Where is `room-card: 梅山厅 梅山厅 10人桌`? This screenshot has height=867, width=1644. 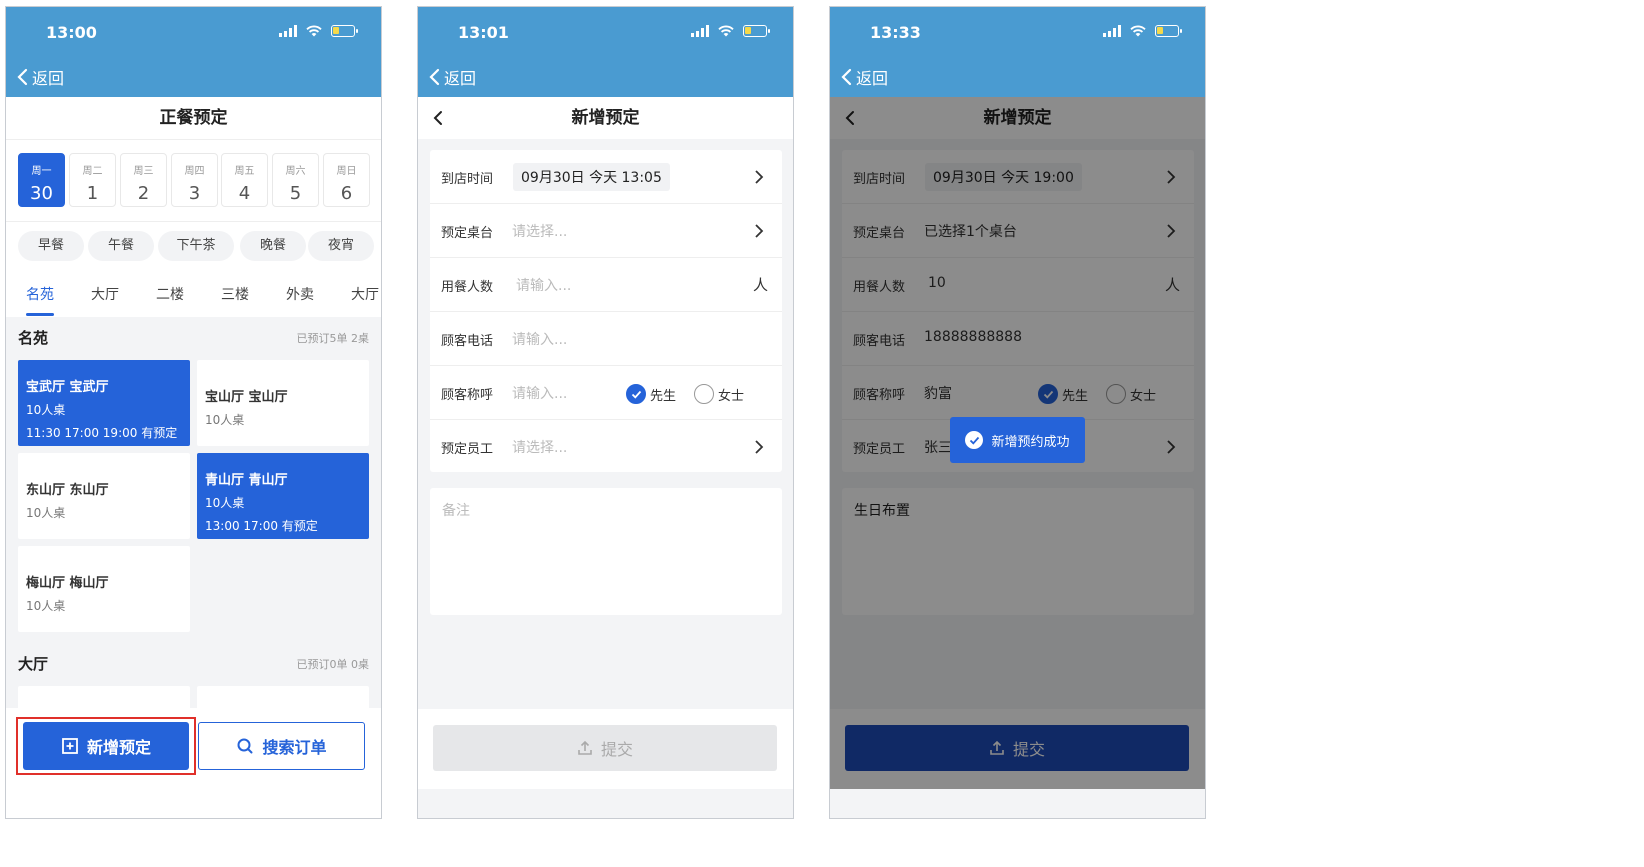
room-card: 梅山厅 梅山厅 10人桌 is located at coordinates (104, 589).